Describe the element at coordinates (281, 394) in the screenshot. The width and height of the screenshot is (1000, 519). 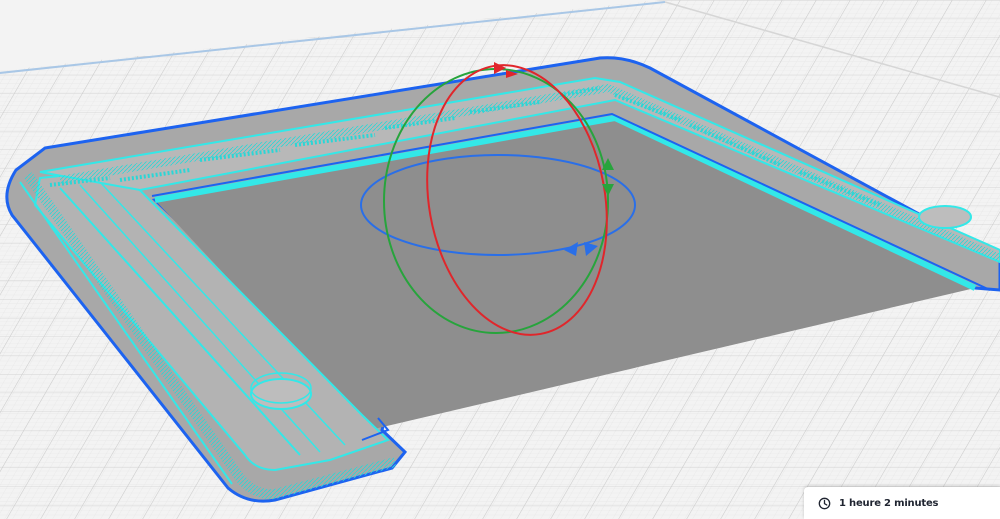
I see `boss-left` at that location.